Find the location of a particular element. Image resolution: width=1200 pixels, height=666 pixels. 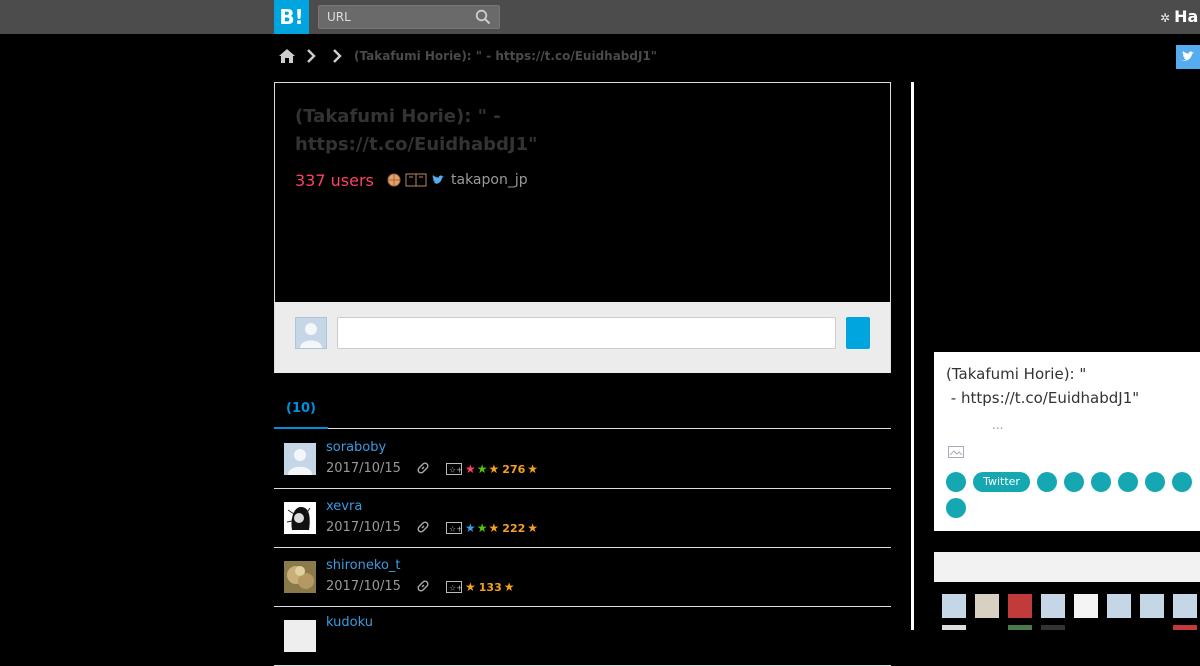

hatena-mark-icon: ✲ is located at coordinates (1165, 18).